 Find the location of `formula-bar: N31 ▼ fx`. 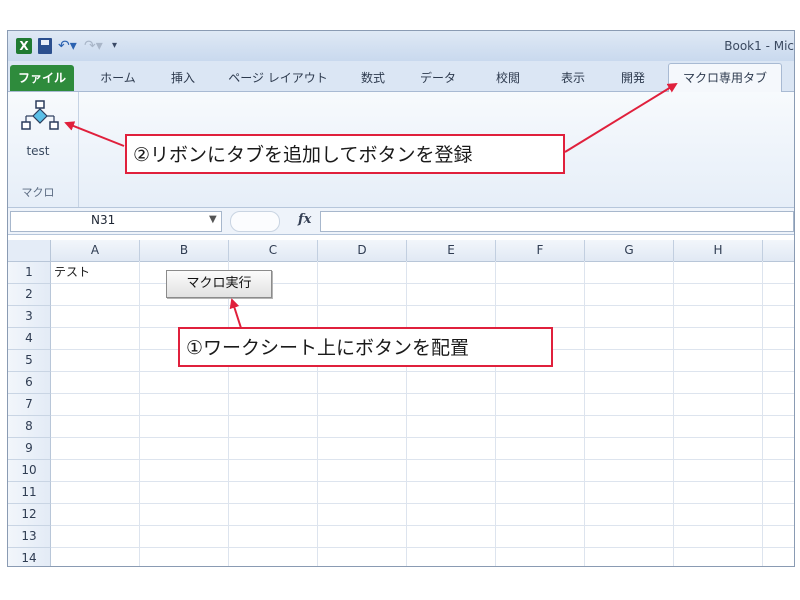

formula-bar: N31 ▼ fx is located at coordinates (401, 221).